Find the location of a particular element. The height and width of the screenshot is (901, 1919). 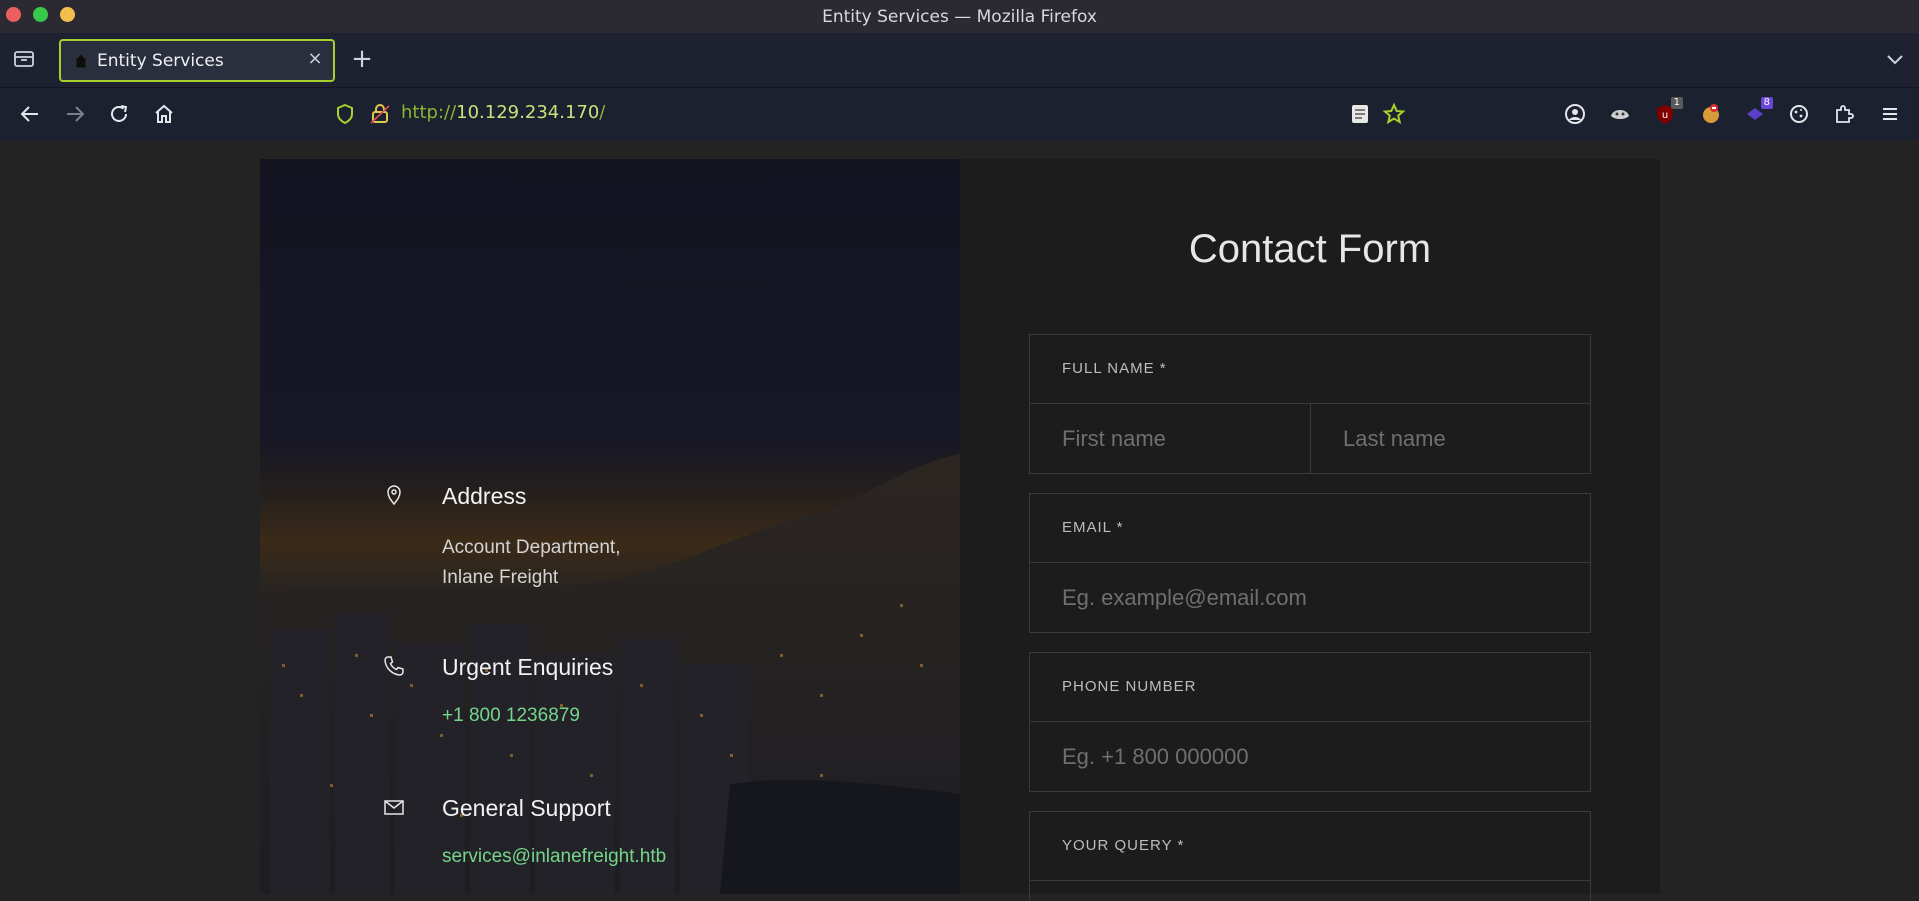

general-support-title: General Support is located at coordinates (526, 808).